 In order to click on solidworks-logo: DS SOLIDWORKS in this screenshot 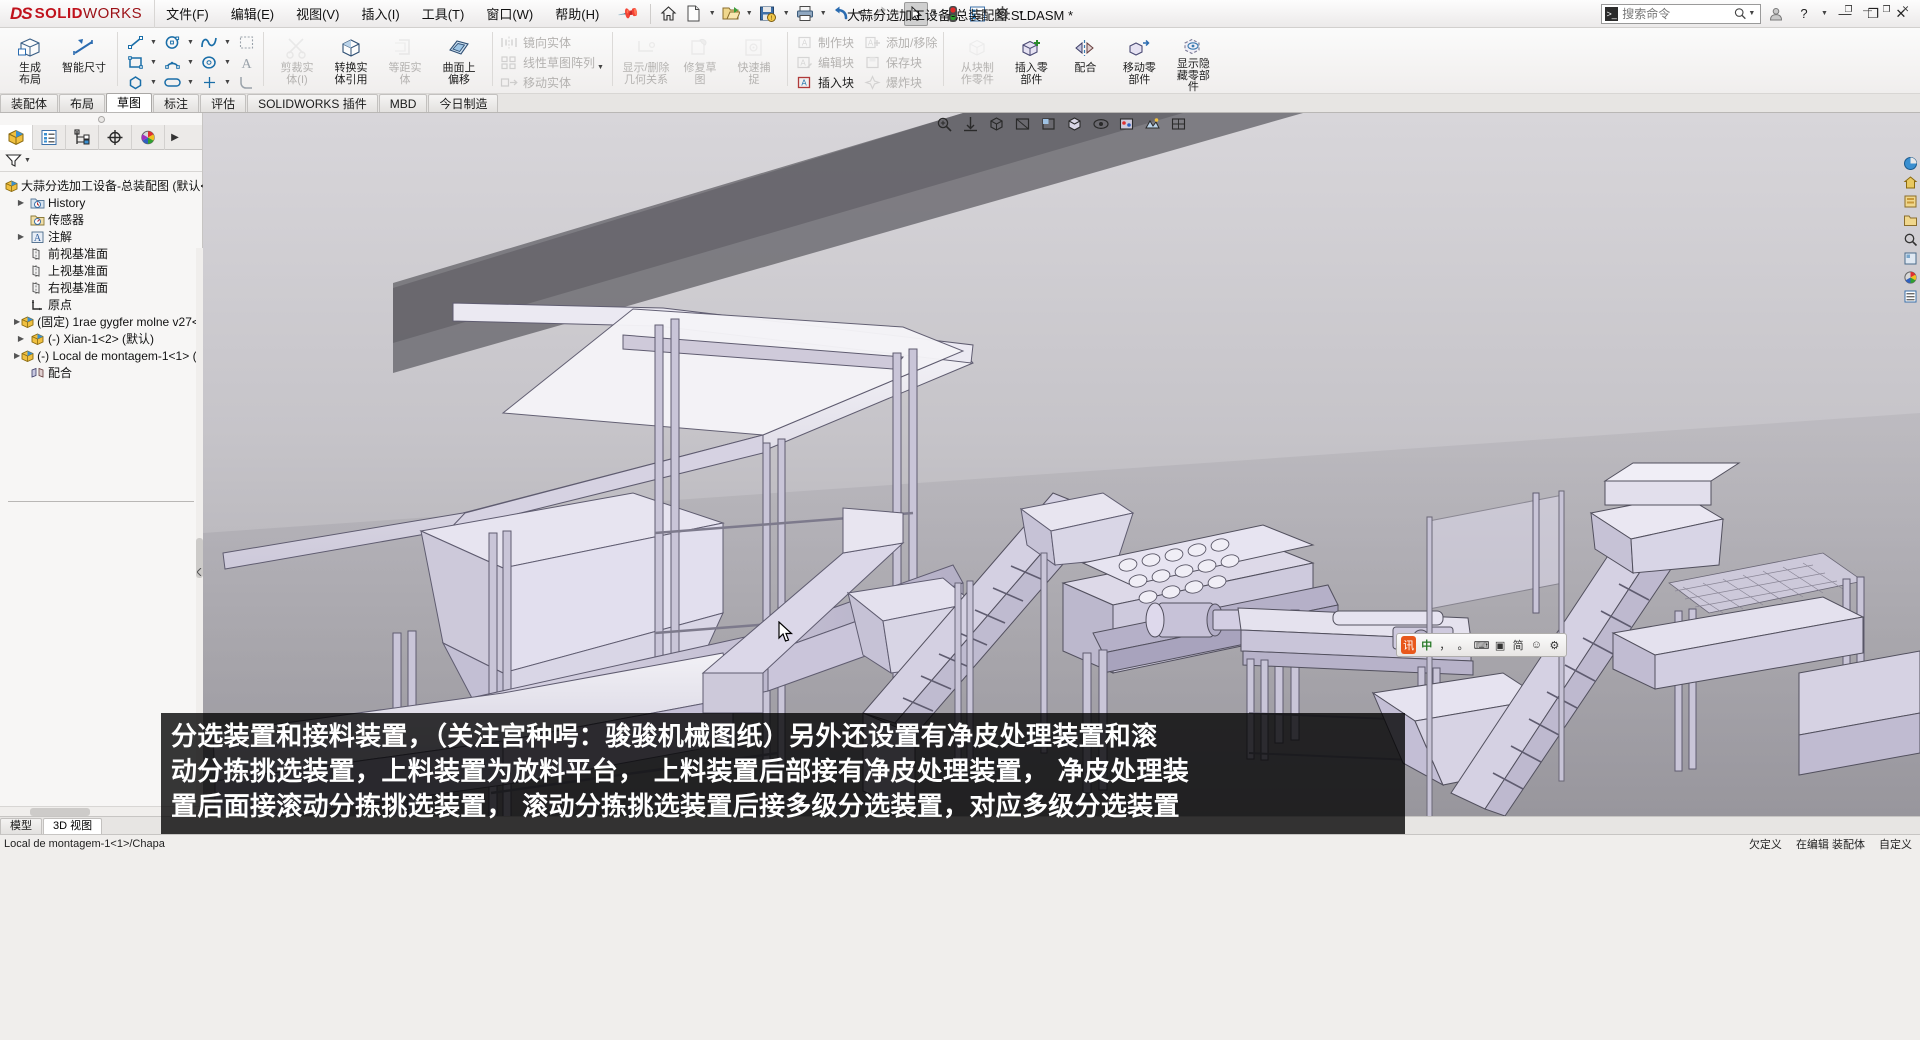, I will do `click(78, 14)`.